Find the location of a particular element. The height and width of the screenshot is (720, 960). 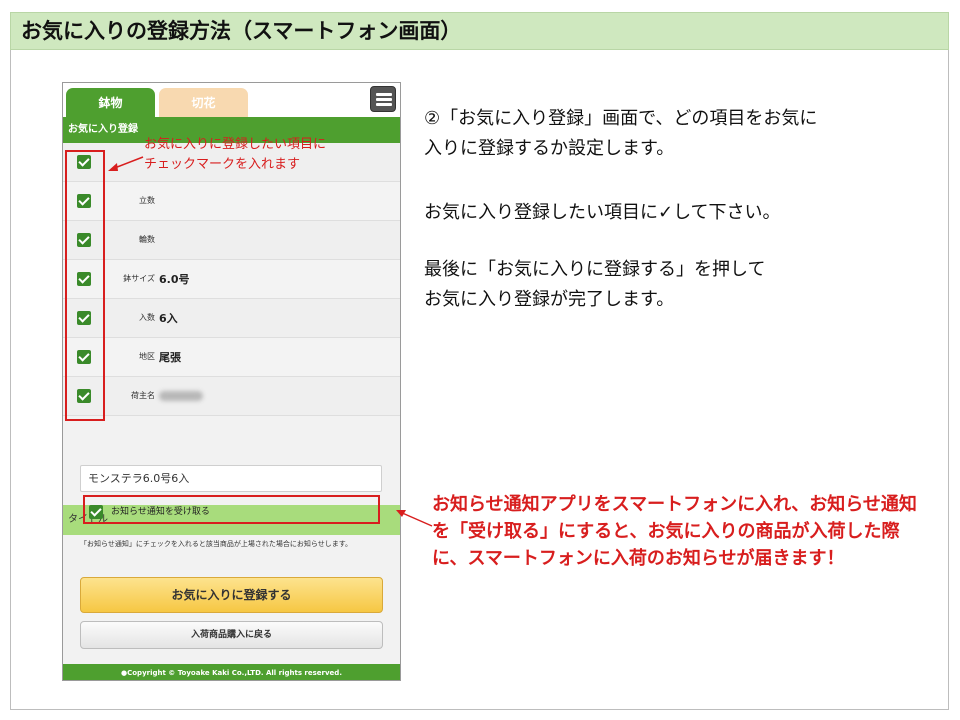

row-label: 輪数 is located at coordinates (147, 239).